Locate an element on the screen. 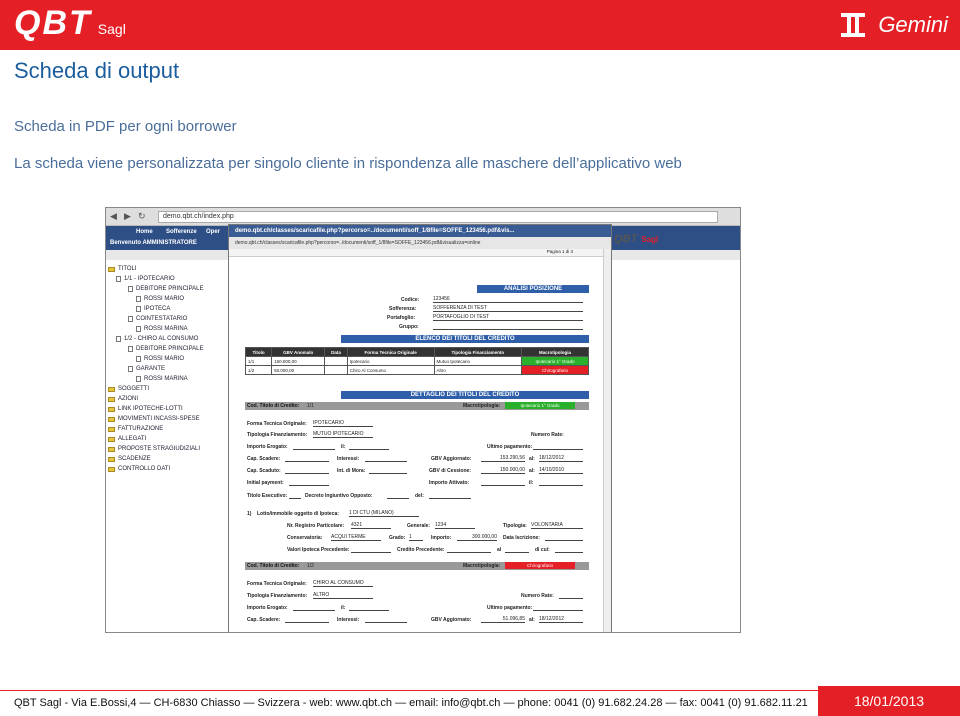 This screenshot has height=716, width=960. nav-tab-home: Home is located at coordinates (144, 232).